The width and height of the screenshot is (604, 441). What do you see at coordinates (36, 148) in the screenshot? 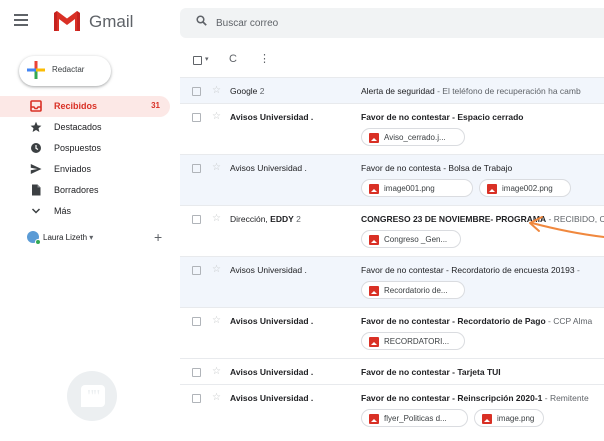
I see `clock-icon` at bounding box center [36, 148].